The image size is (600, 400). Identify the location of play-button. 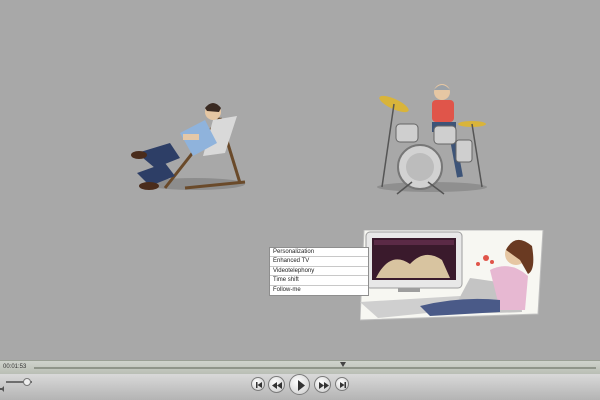
(299, 384).